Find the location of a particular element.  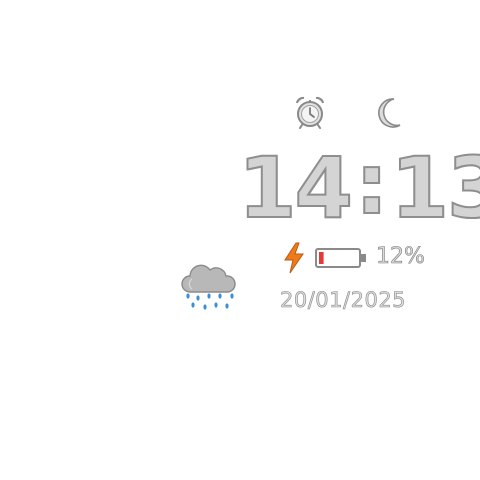

alarm-clock-icon is located at coordinates (310, 112).